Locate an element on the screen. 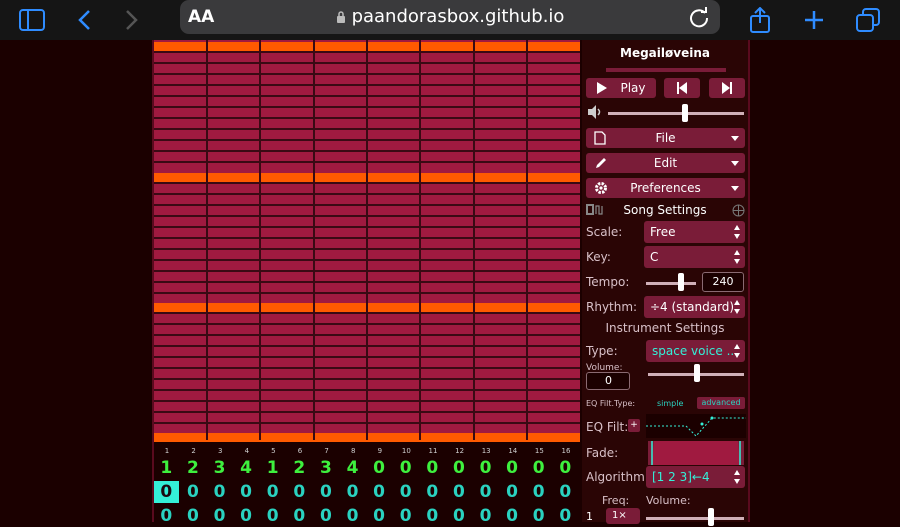 The height and width of the screenshot is (527, 900). address-bar: AA paandorasbox.github.io is located at coordinates (450, 17).